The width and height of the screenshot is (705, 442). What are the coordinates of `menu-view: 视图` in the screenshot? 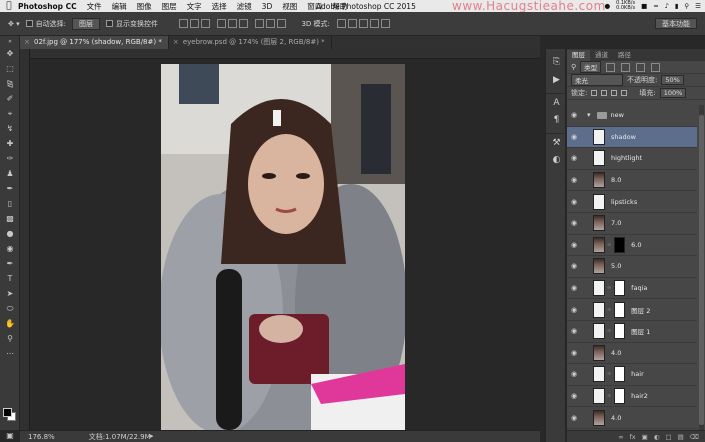 It's located at (289, 6).